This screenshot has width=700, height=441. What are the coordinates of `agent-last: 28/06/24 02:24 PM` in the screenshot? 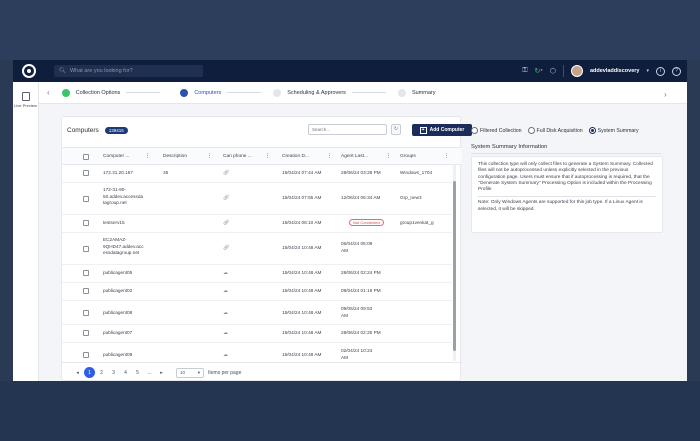 It's located at (361, 272).